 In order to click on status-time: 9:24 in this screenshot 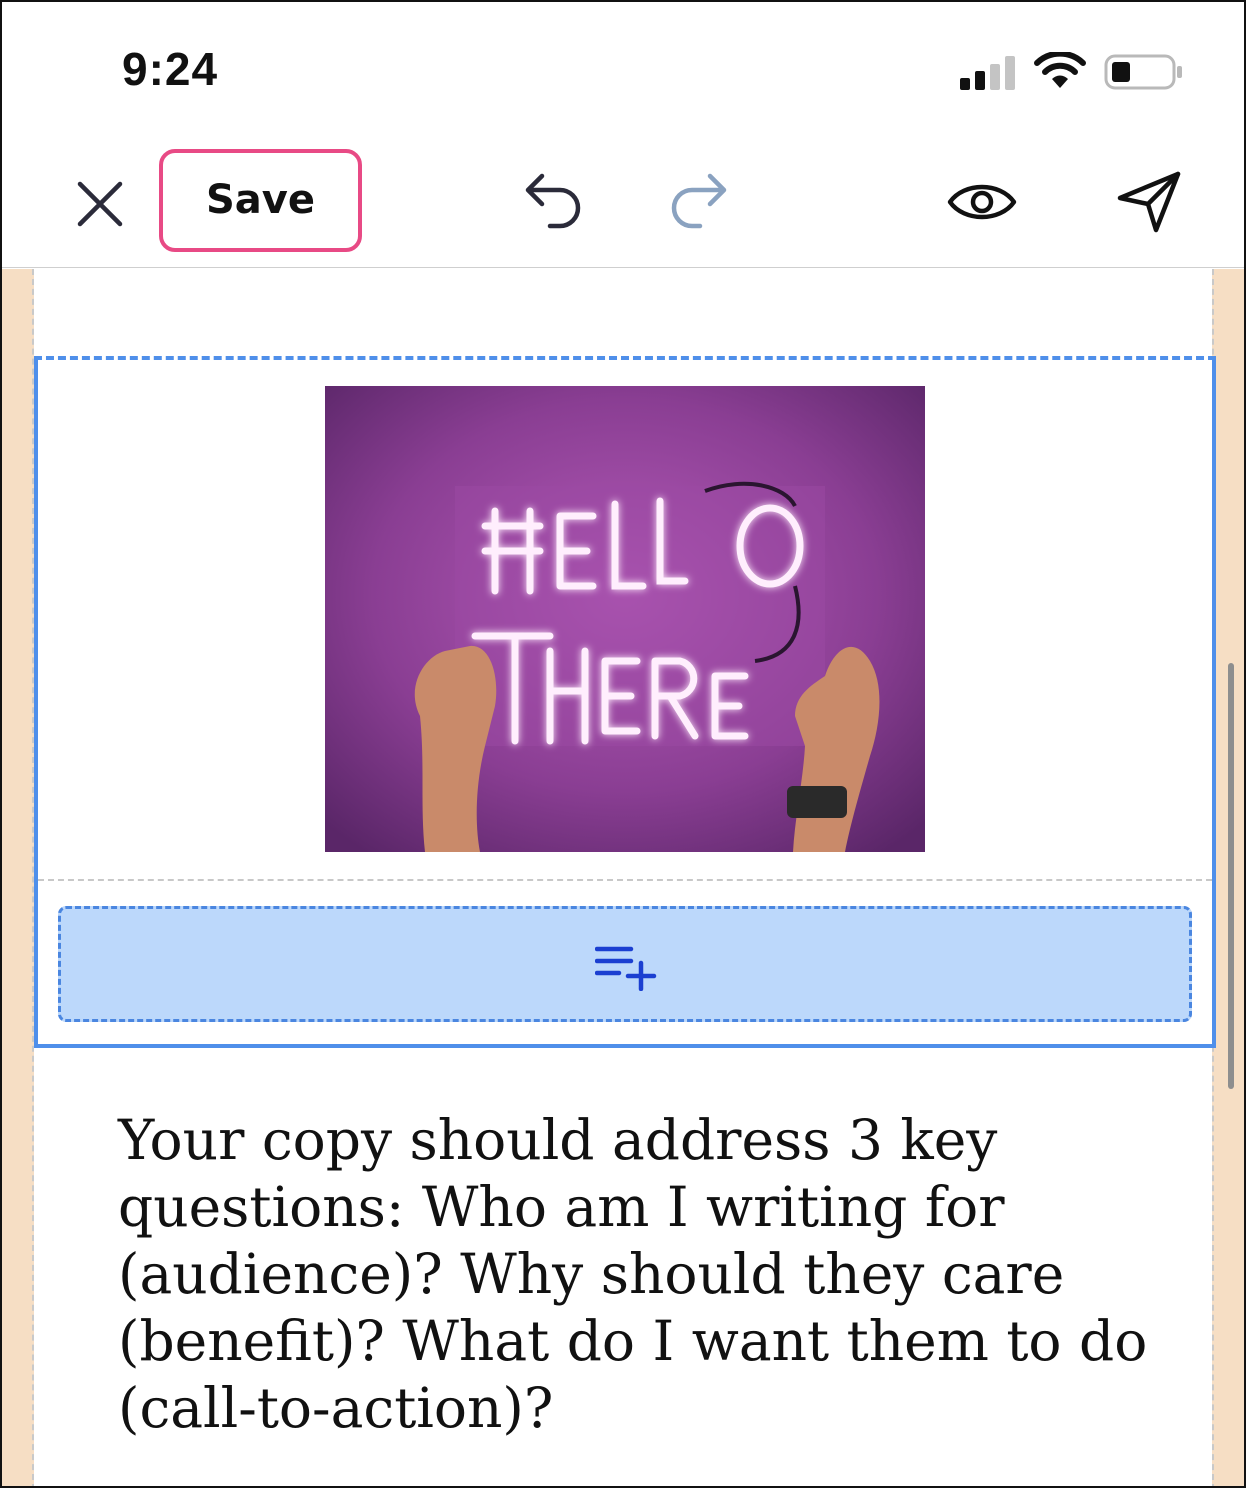, I will do `click(170, 69)`.